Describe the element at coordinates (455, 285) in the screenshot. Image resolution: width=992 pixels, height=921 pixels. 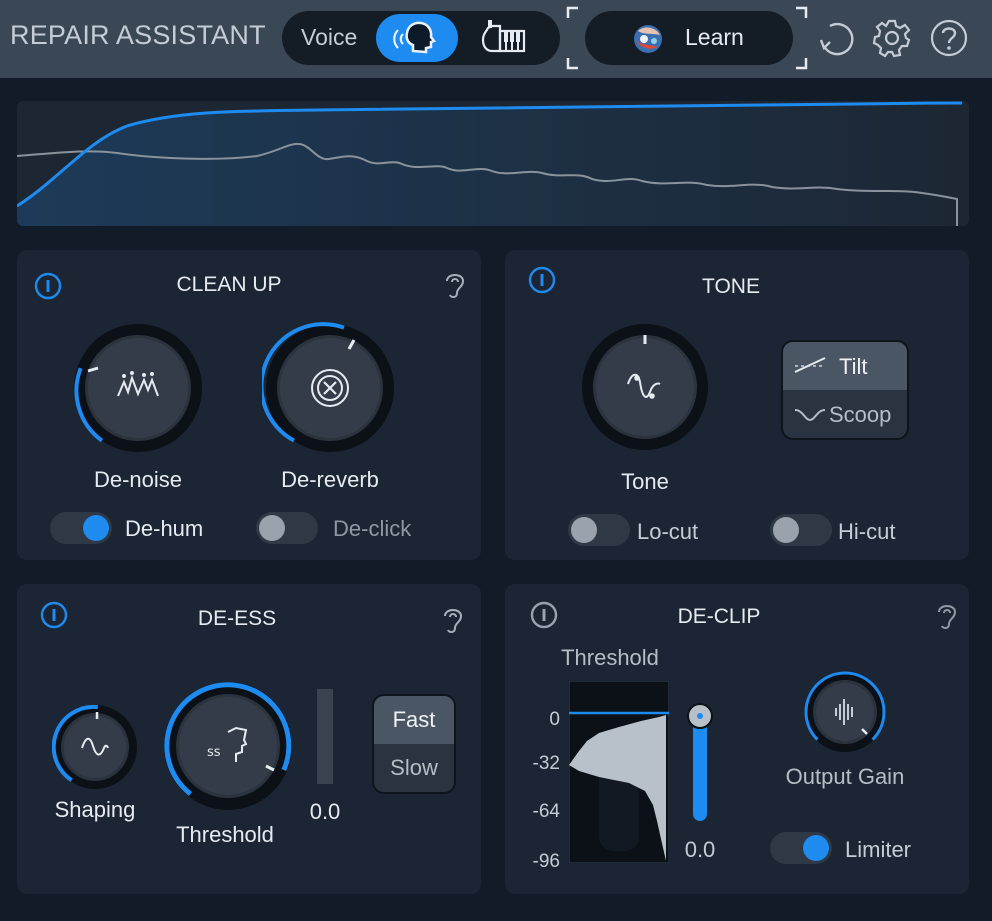
I see `clean-up-listen-ear-icon` at that location.